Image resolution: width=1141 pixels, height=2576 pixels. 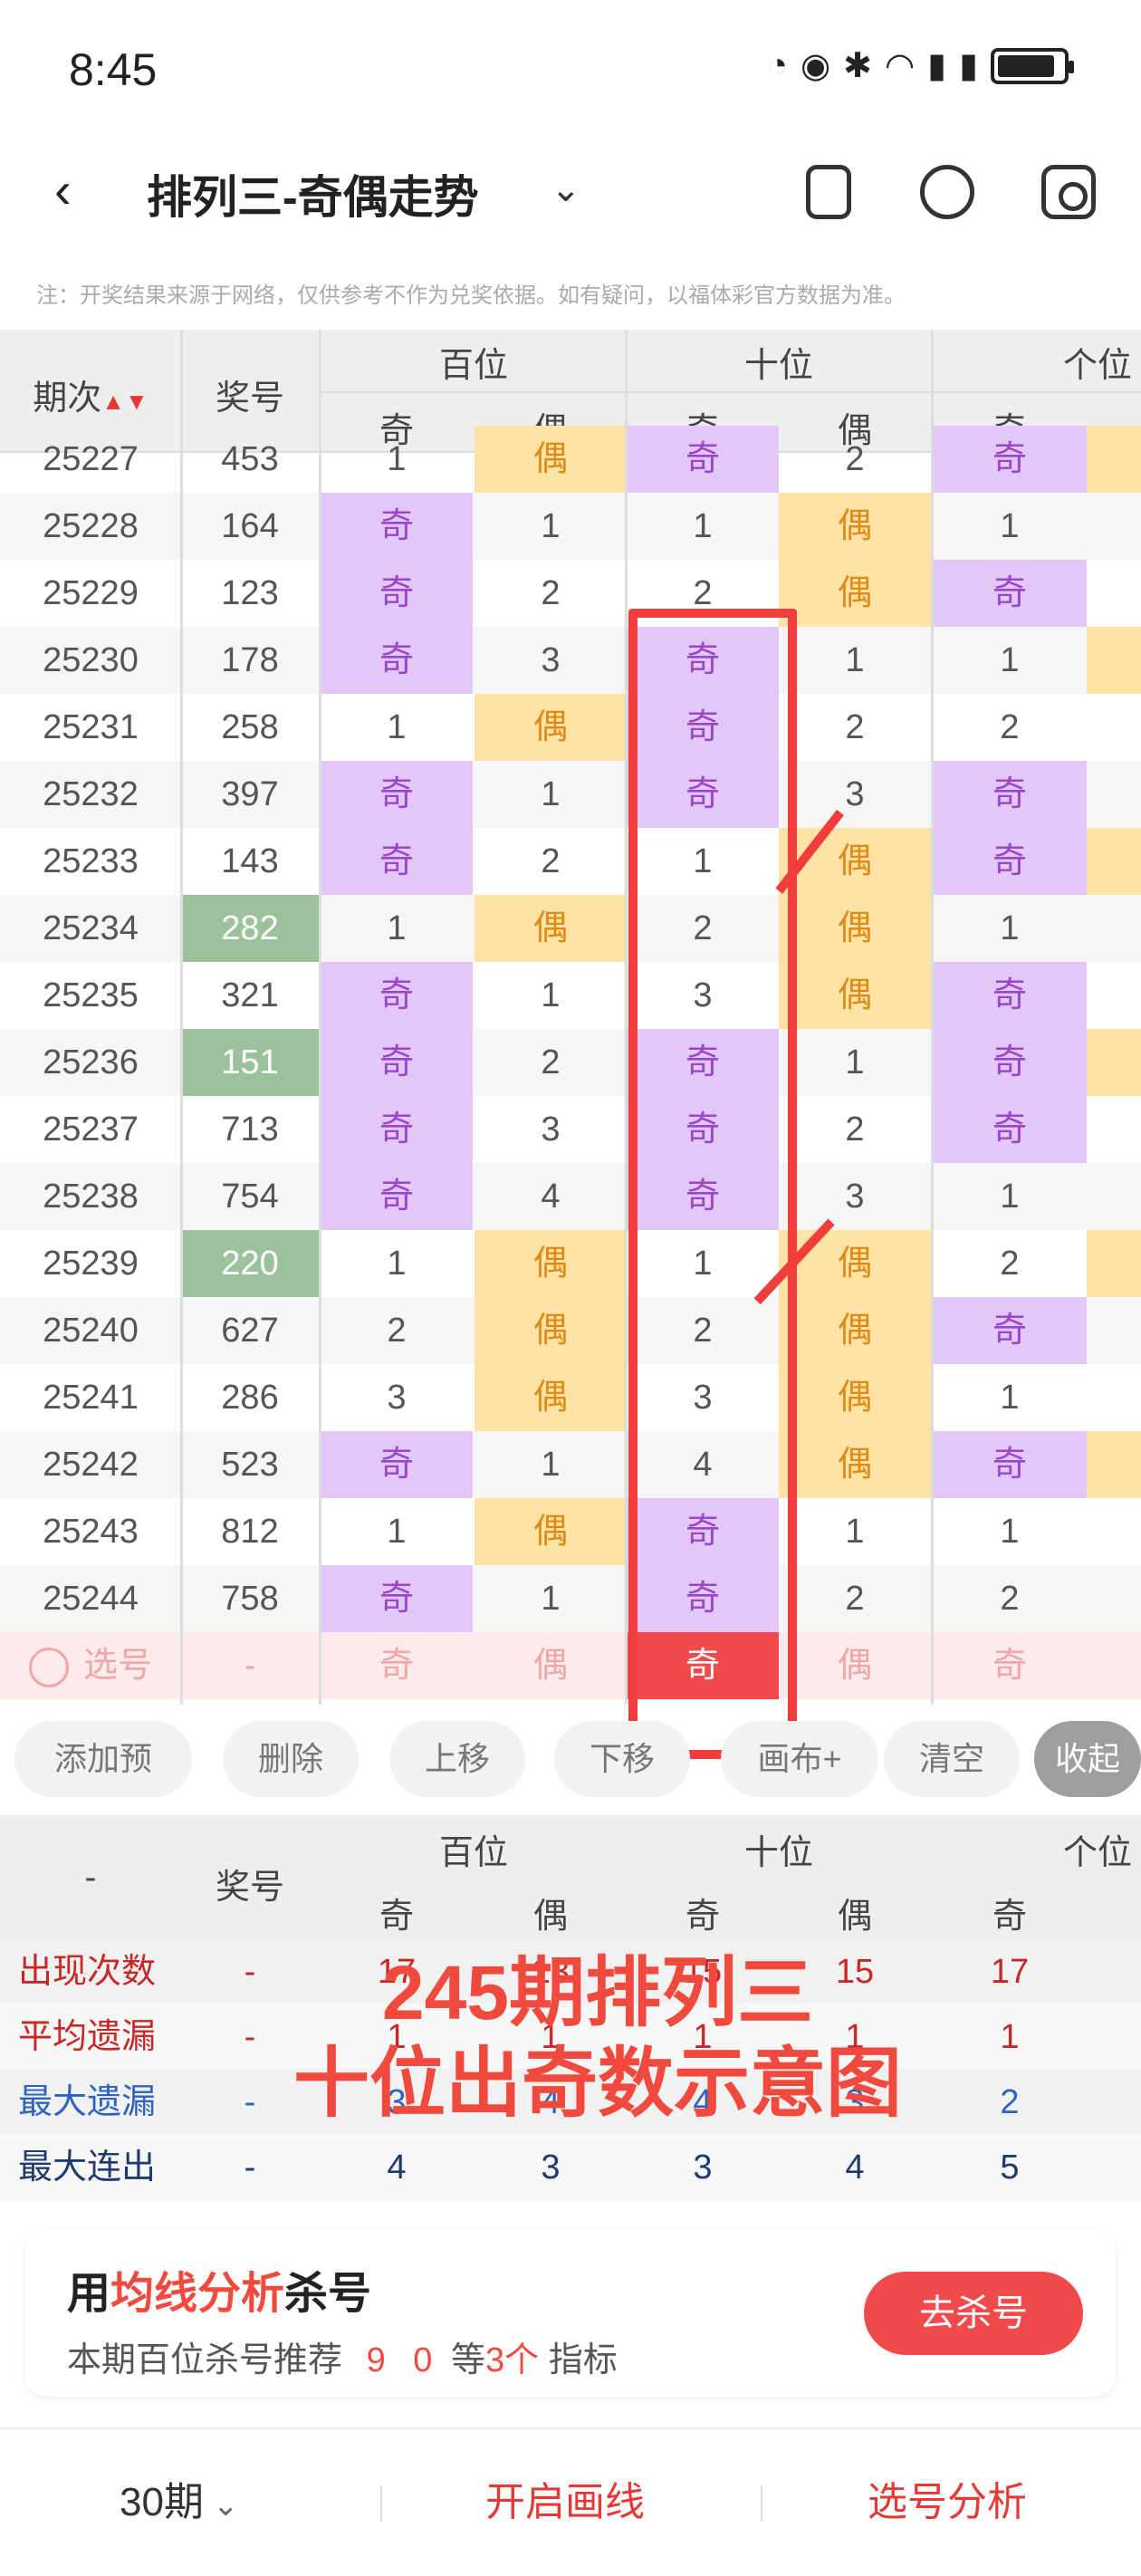 I want to click on stats-sub-odd: 奇, so click(x=703, y=1917).